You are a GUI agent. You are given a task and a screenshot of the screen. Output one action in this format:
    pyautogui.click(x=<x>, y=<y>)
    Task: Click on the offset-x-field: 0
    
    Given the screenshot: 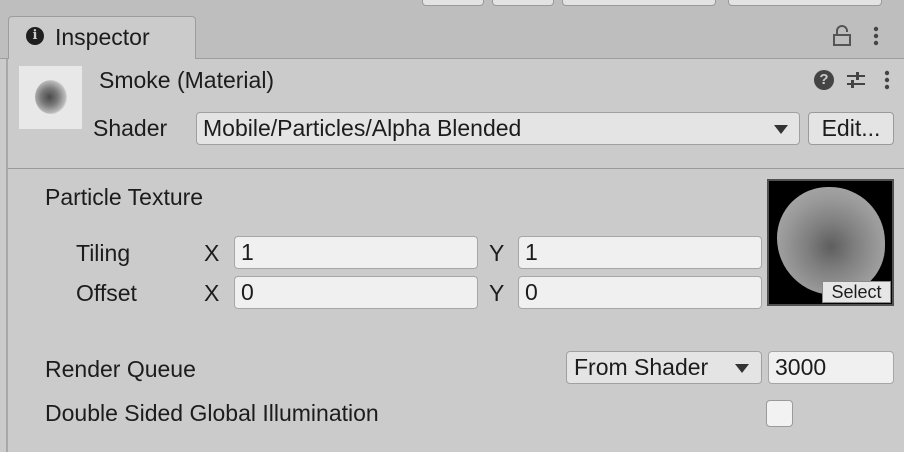 What is the action you would take?
    pyautogui.click(x=356, y=292)
    